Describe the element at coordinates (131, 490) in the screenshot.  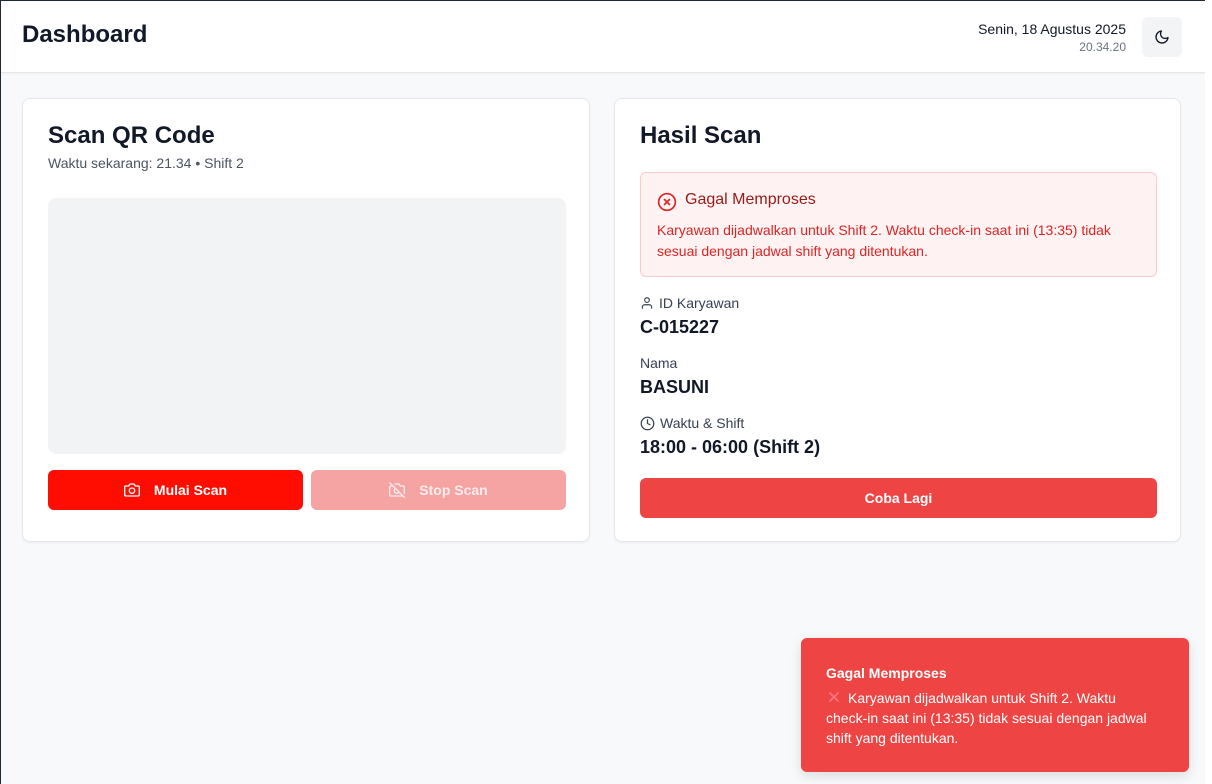
I see `camera-icon` at that location.